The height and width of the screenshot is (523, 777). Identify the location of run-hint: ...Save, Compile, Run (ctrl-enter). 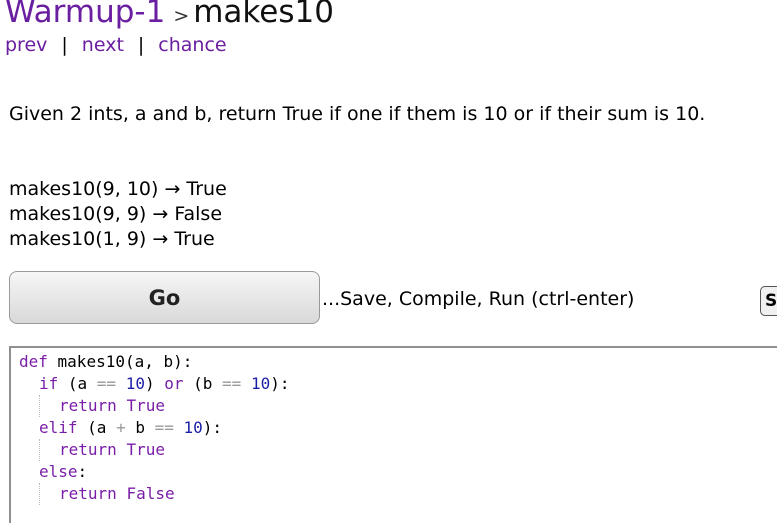
(478, 299).